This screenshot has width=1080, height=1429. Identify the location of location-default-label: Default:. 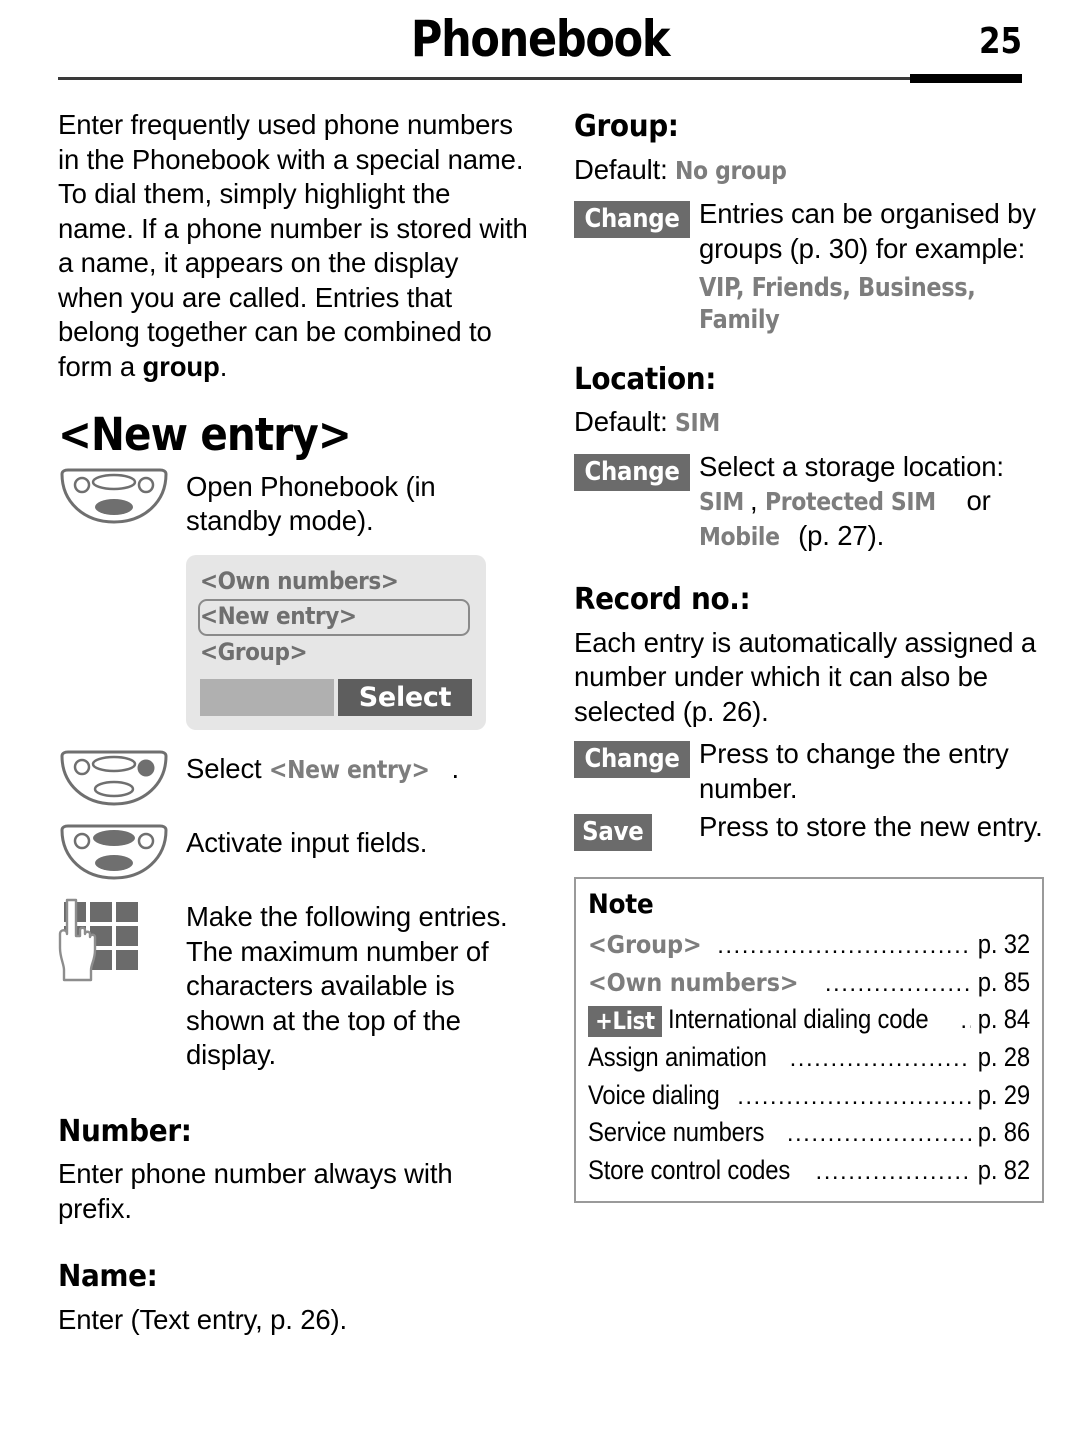
(625, 421).